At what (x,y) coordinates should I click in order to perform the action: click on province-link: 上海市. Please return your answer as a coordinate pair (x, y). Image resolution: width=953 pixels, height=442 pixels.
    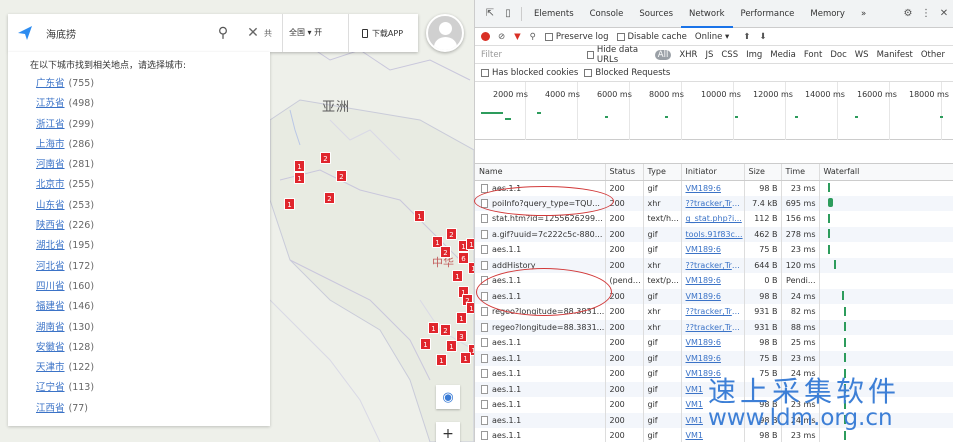
    Looking at the image, I should click on (50, 144).